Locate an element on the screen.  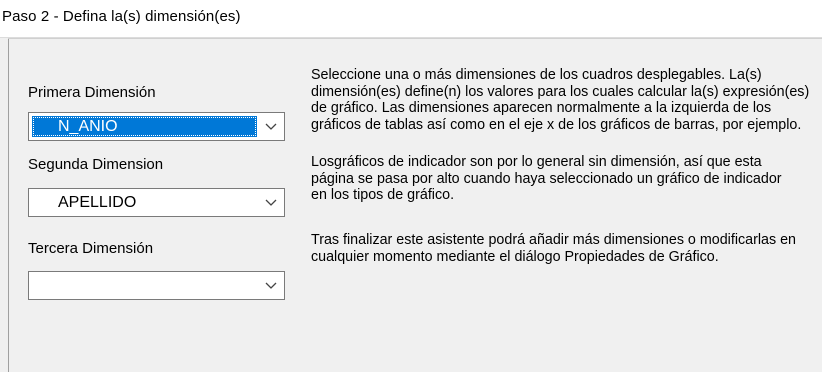
segunda-dimension-value: APELLIDO is located at coordinates (97, 202).